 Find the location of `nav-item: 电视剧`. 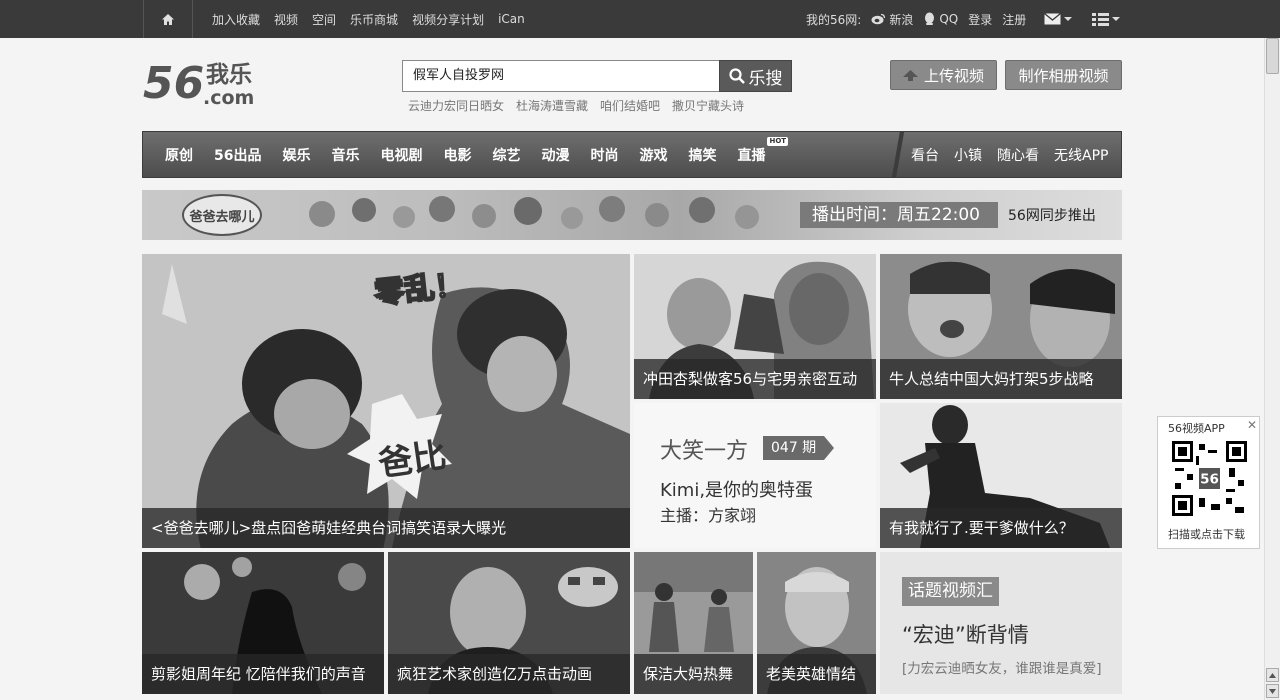

nav-item: 电视剧 is located at coordinates (401, 155).